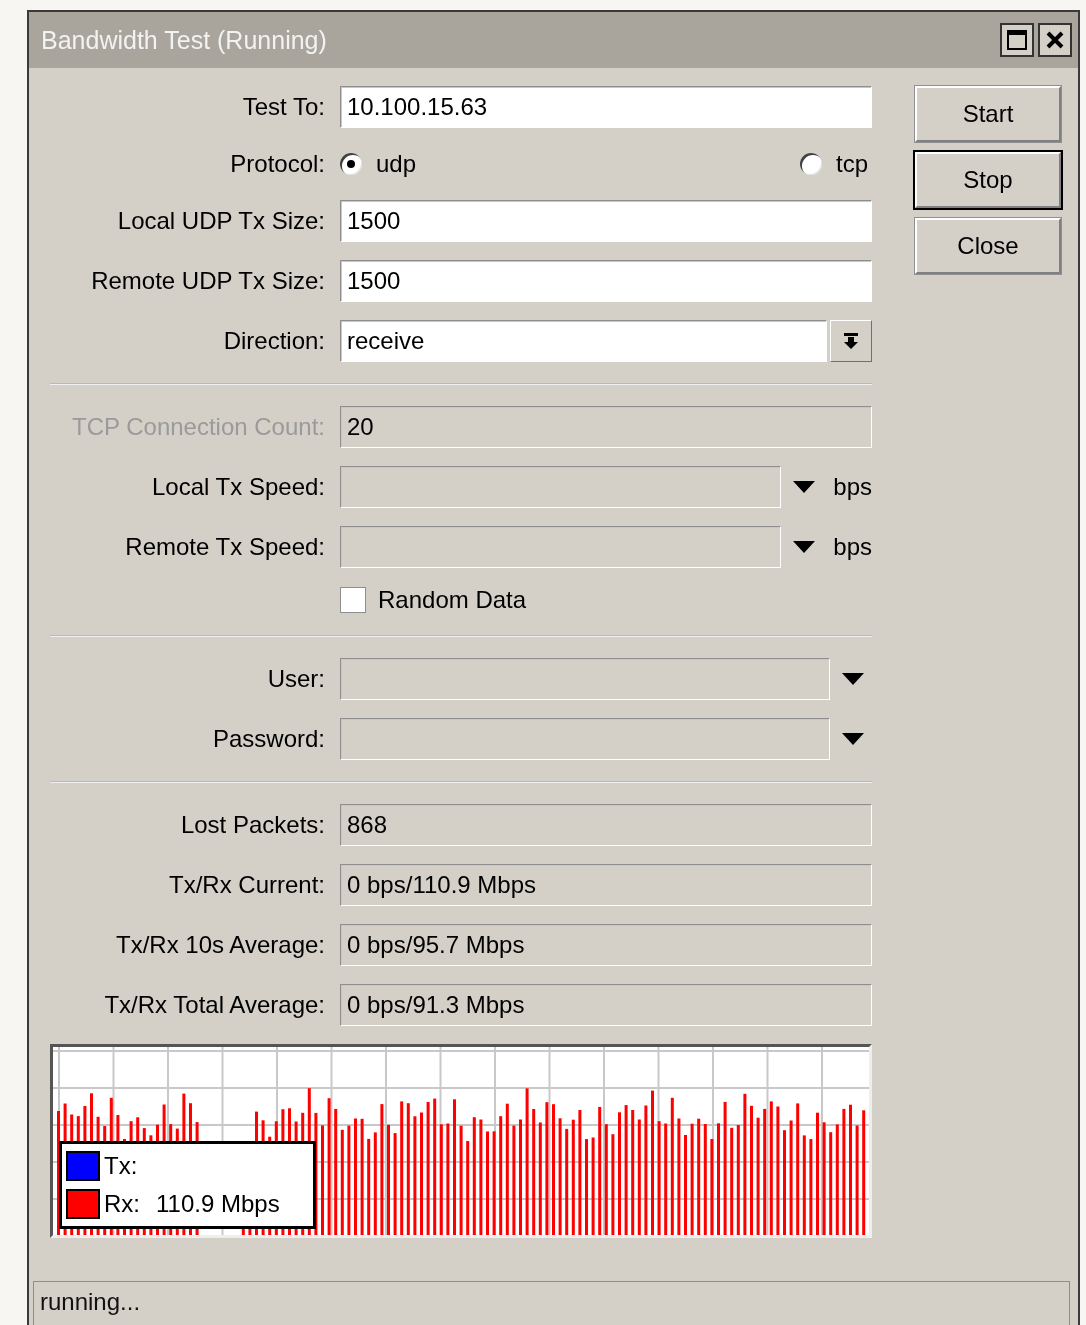 The height and width of the screenshot is (1325, 1086). Describe the element at coordinates (606, 427) in the screenshot. I see `text-field: 20` at that location.